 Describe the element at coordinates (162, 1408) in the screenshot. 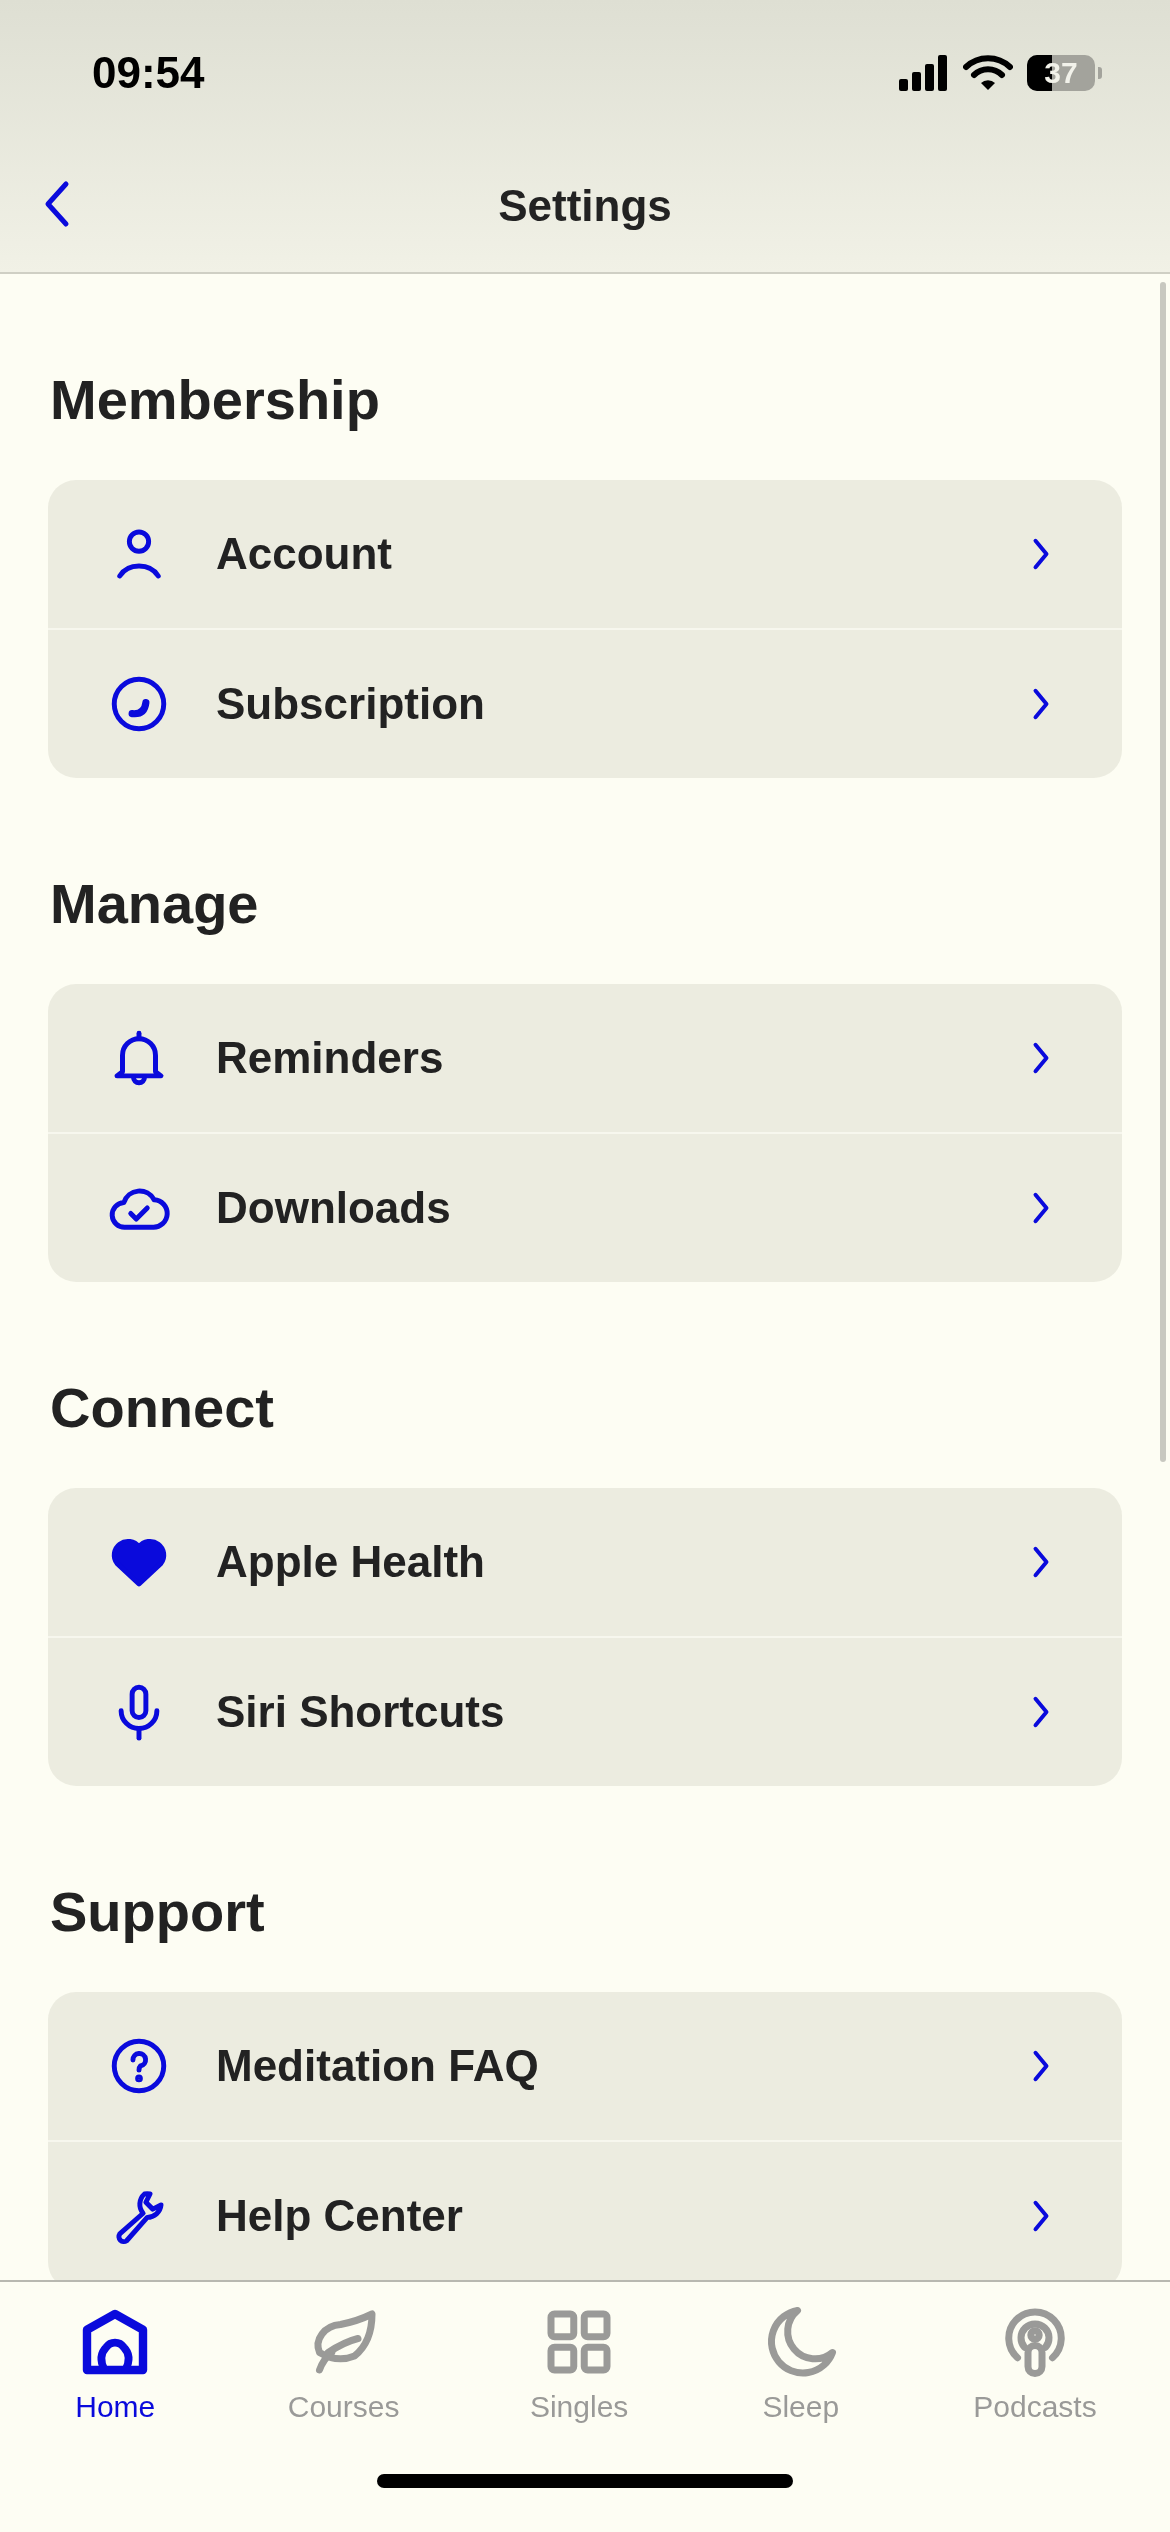

I see `section-heading: Connect` at that location.